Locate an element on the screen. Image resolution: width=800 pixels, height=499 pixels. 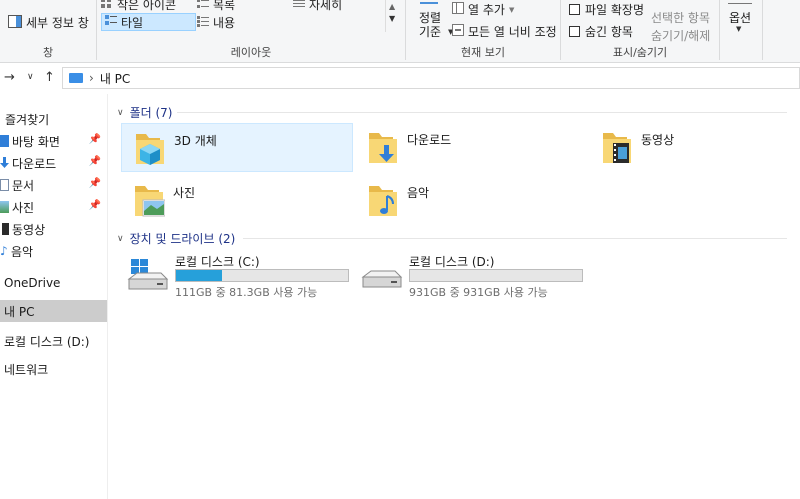
details-pane-label: 세부 정보 창 is located at coordinates (57, 23).